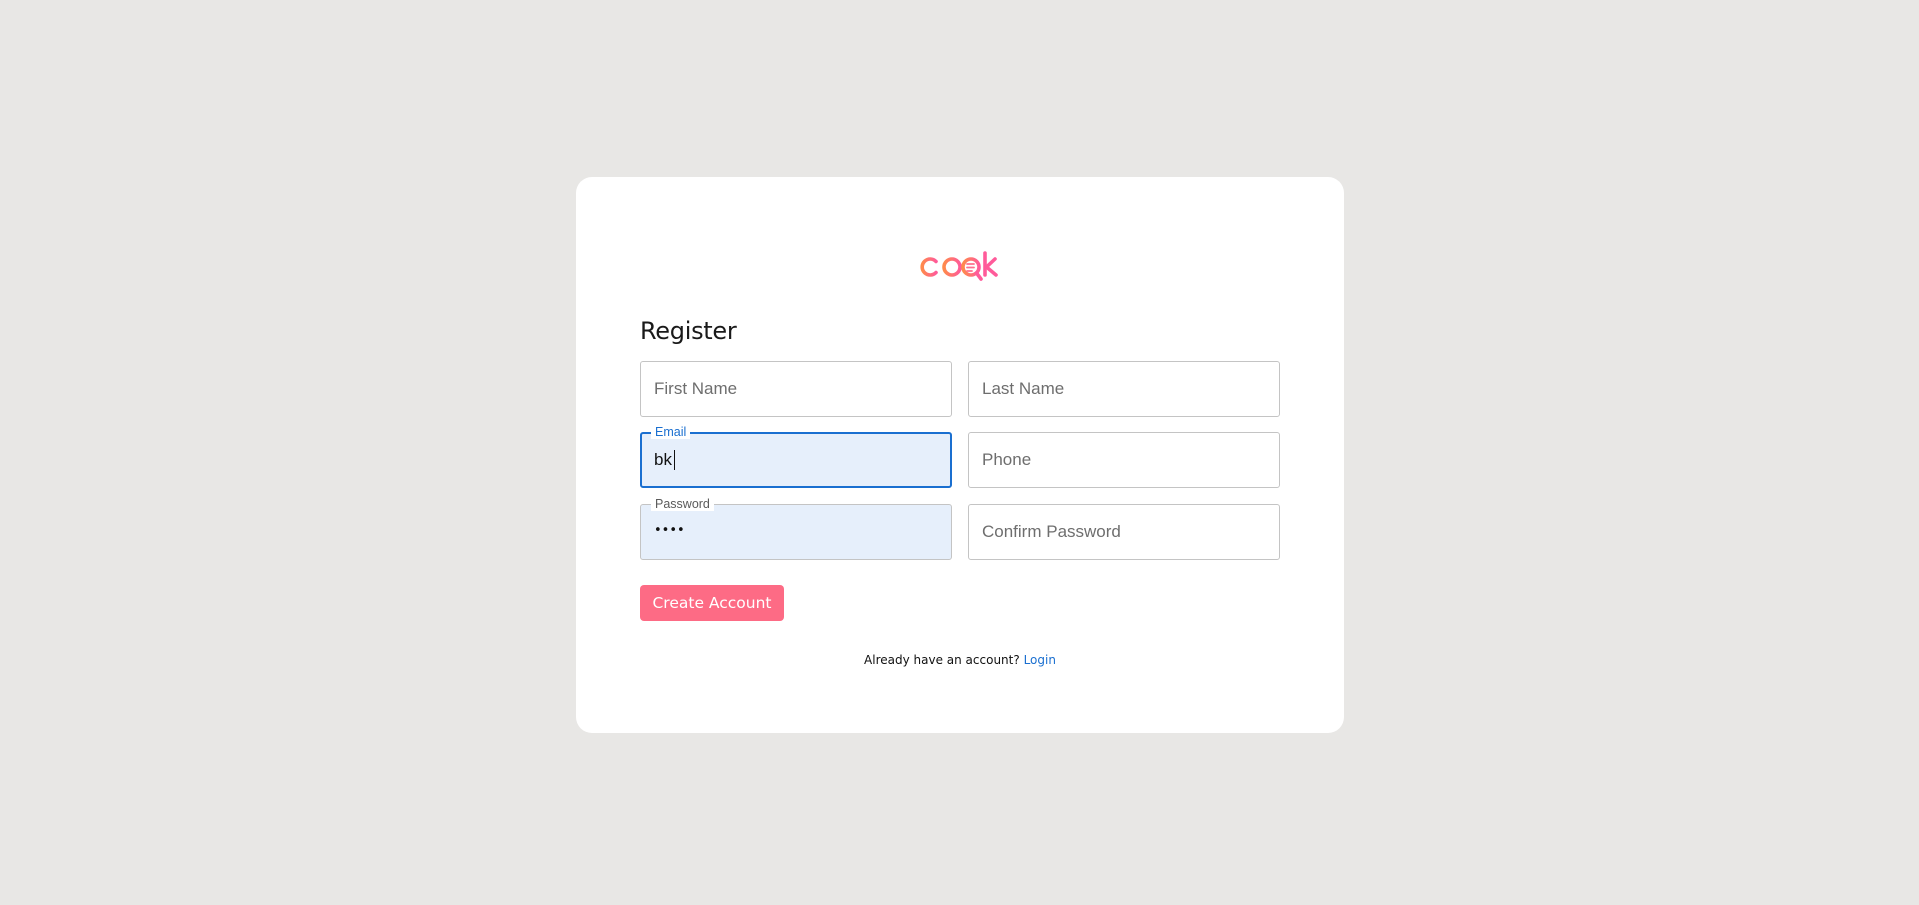 This screenshot has height=905, width=1919. I want to click on login-prompt-text: Already have an account?, so click(942, 660).